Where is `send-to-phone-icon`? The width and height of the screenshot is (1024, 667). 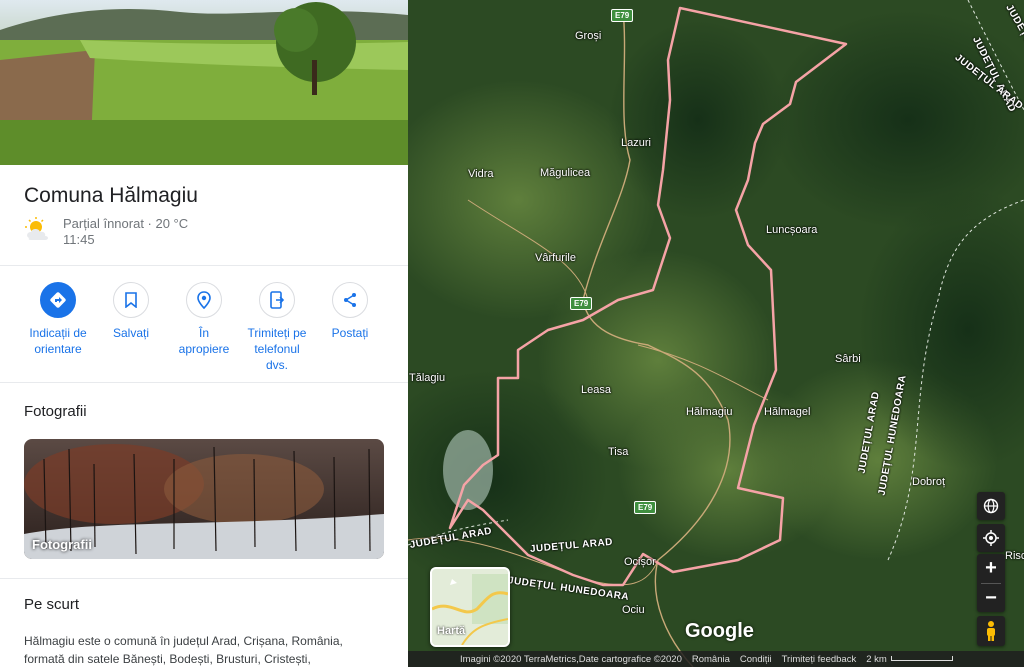
send-to-phone-icon is located at coordinates (277, 300).